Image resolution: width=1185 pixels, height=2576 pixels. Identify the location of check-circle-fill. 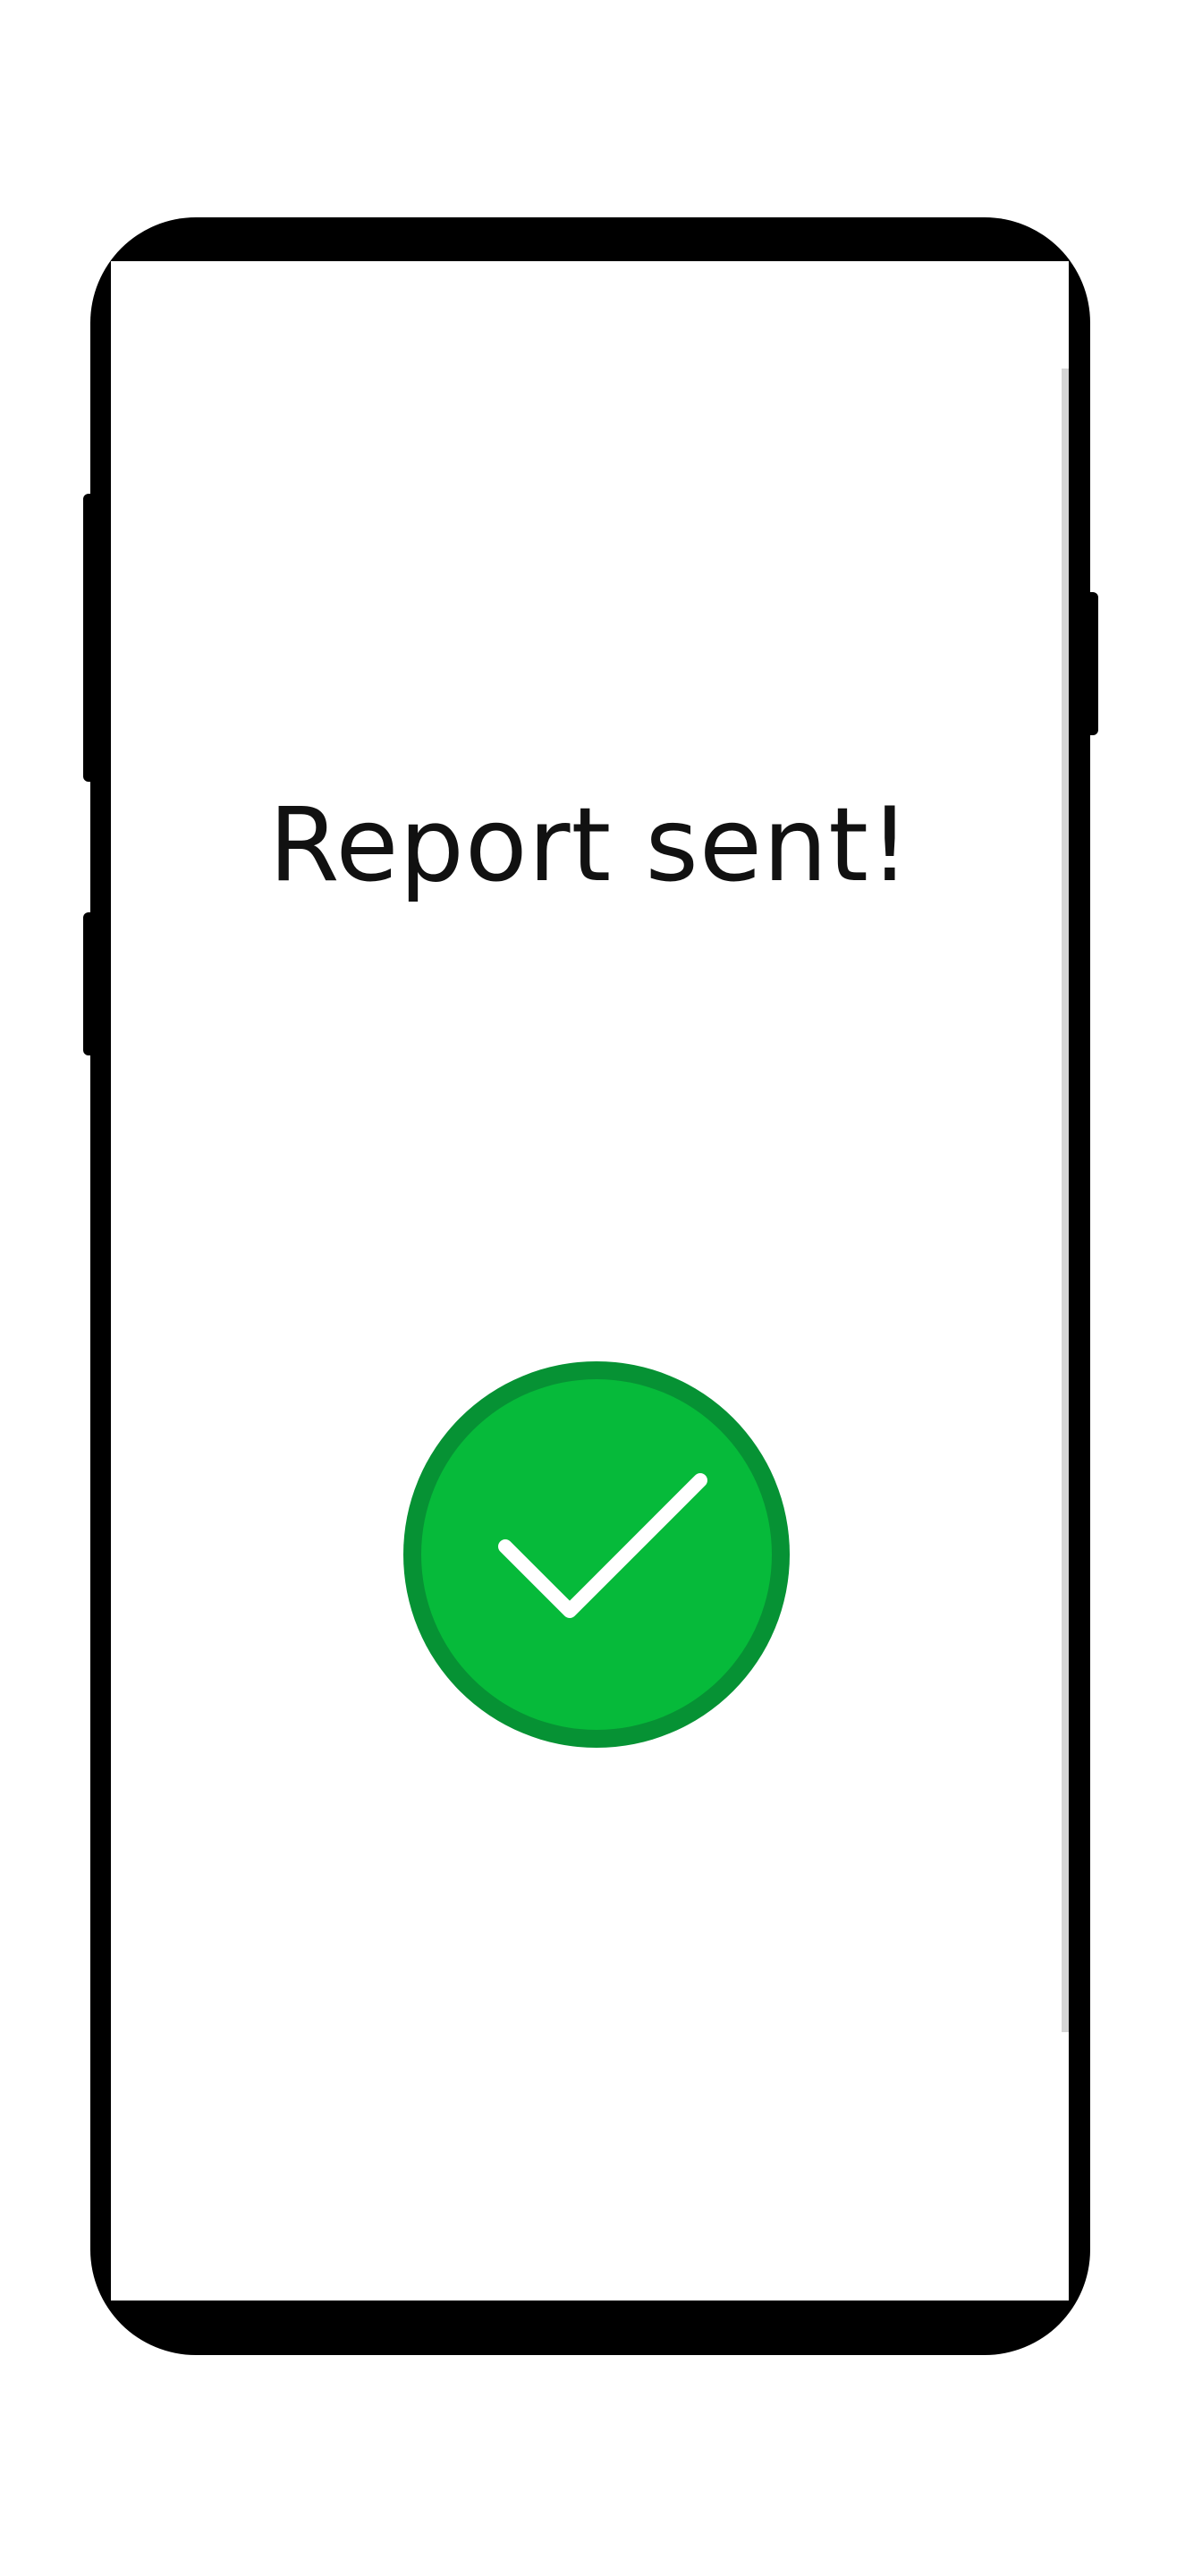
(596, 1554).